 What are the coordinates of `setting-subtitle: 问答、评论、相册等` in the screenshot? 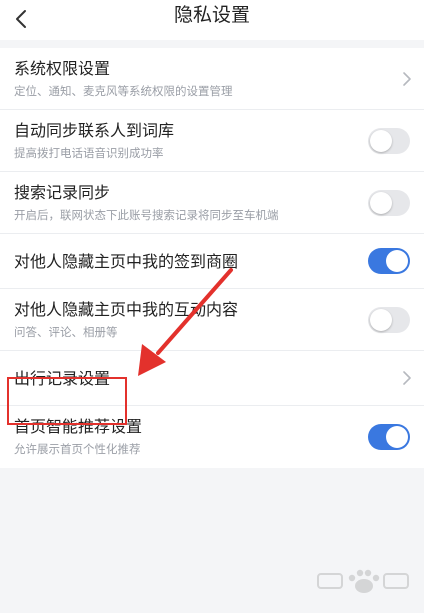 It's located at (66, 332).